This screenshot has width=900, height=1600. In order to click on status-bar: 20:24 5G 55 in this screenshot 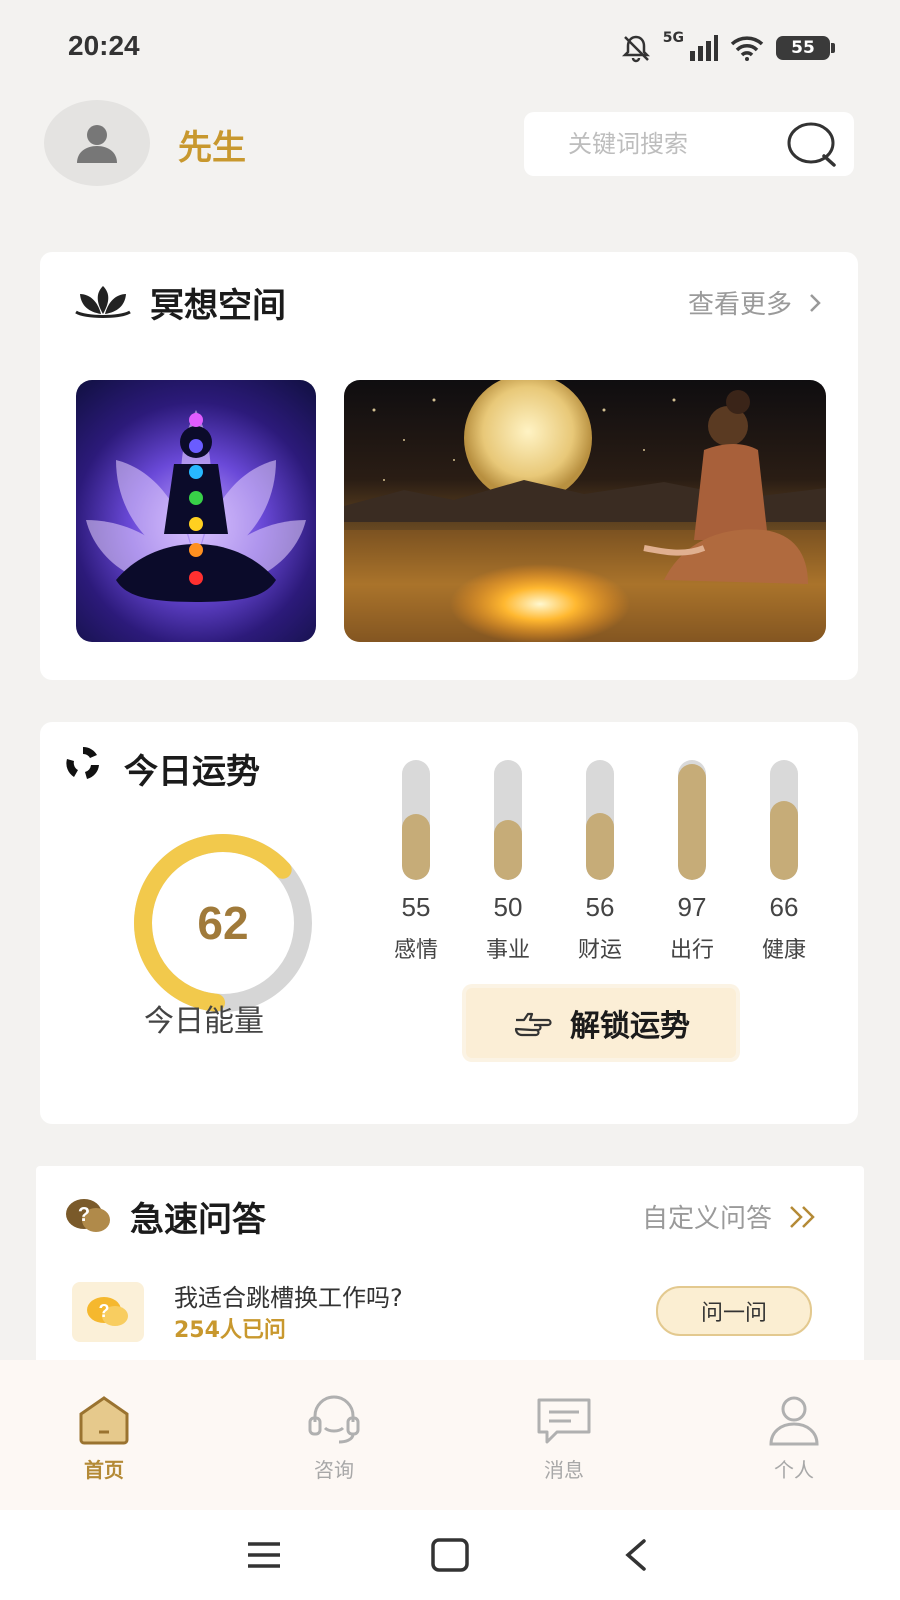, I will do `click(450, 48)`.